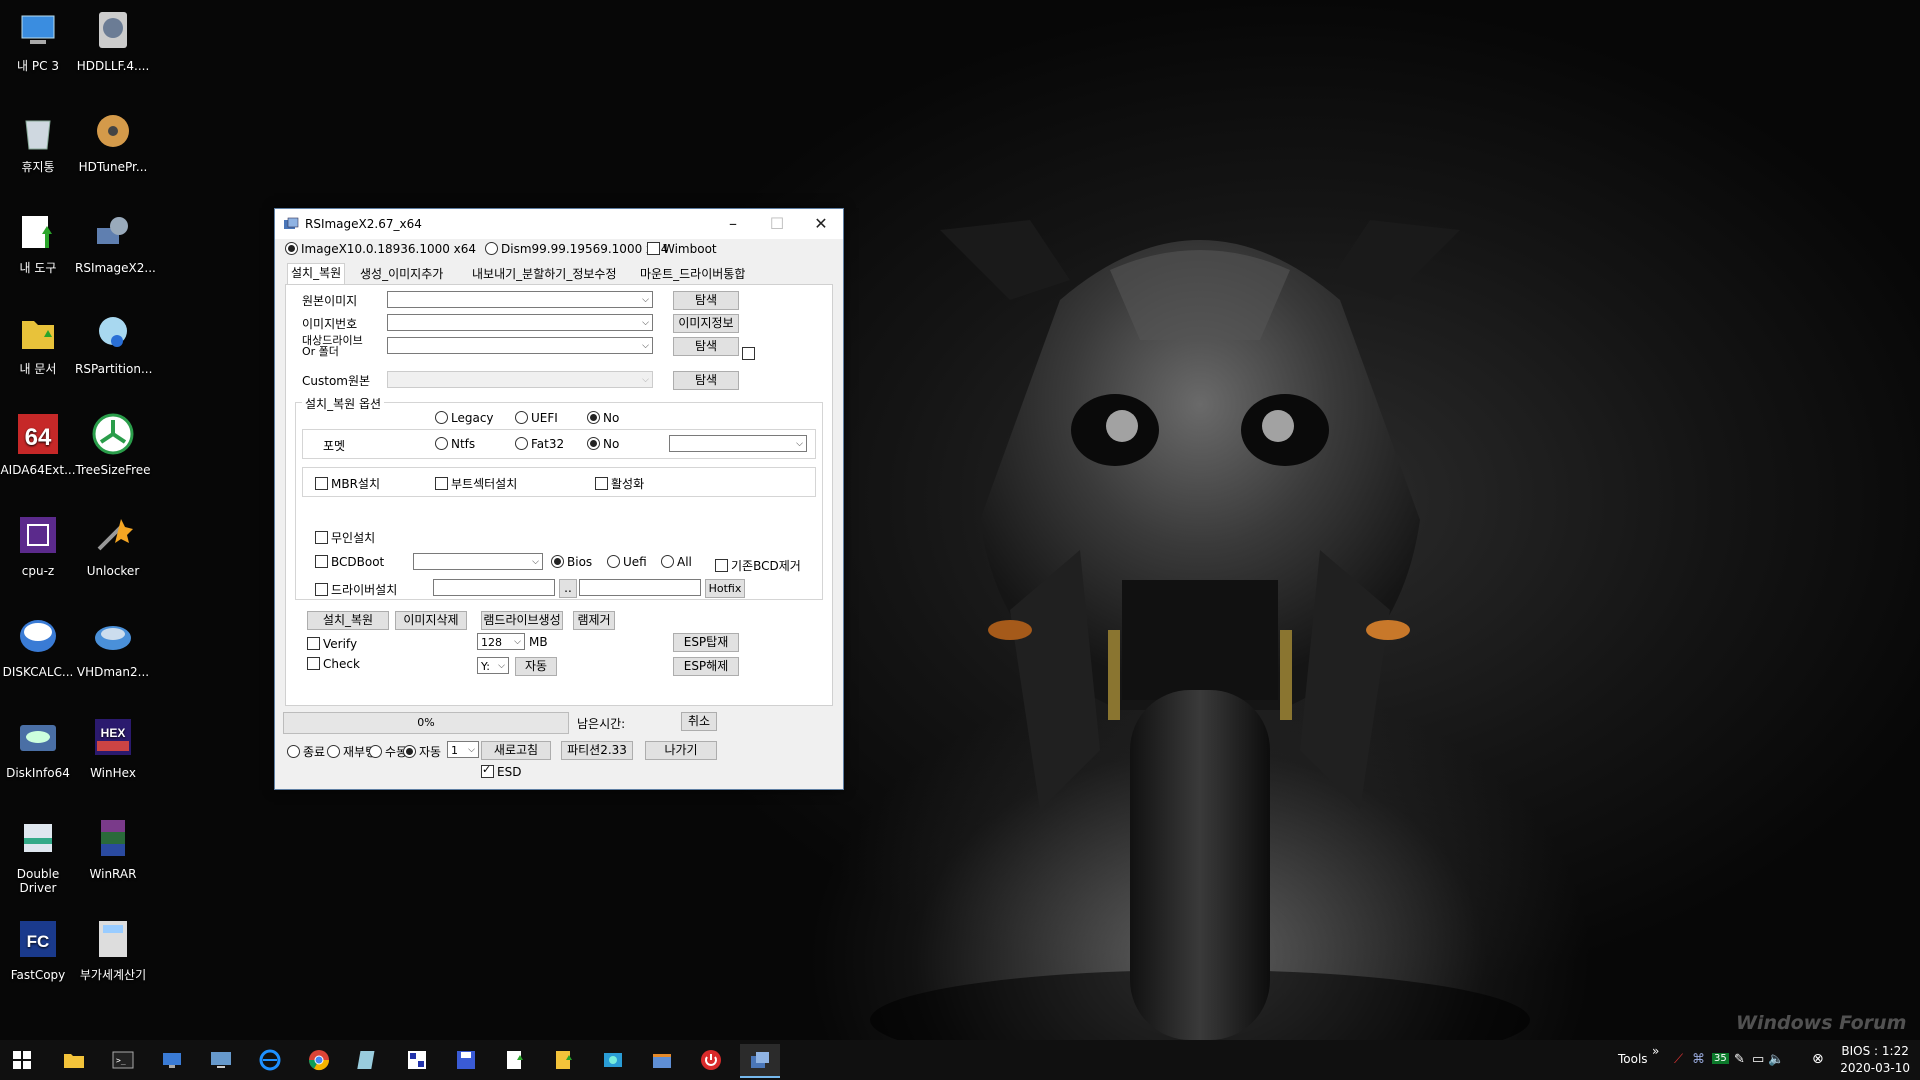 The height and width of the screenshot is (1080, 1920). What do you see at coordinates (455, 444) in the screenshot?
I see `format-ntfs-option: Ntfs` at bounding box center [455, 444].